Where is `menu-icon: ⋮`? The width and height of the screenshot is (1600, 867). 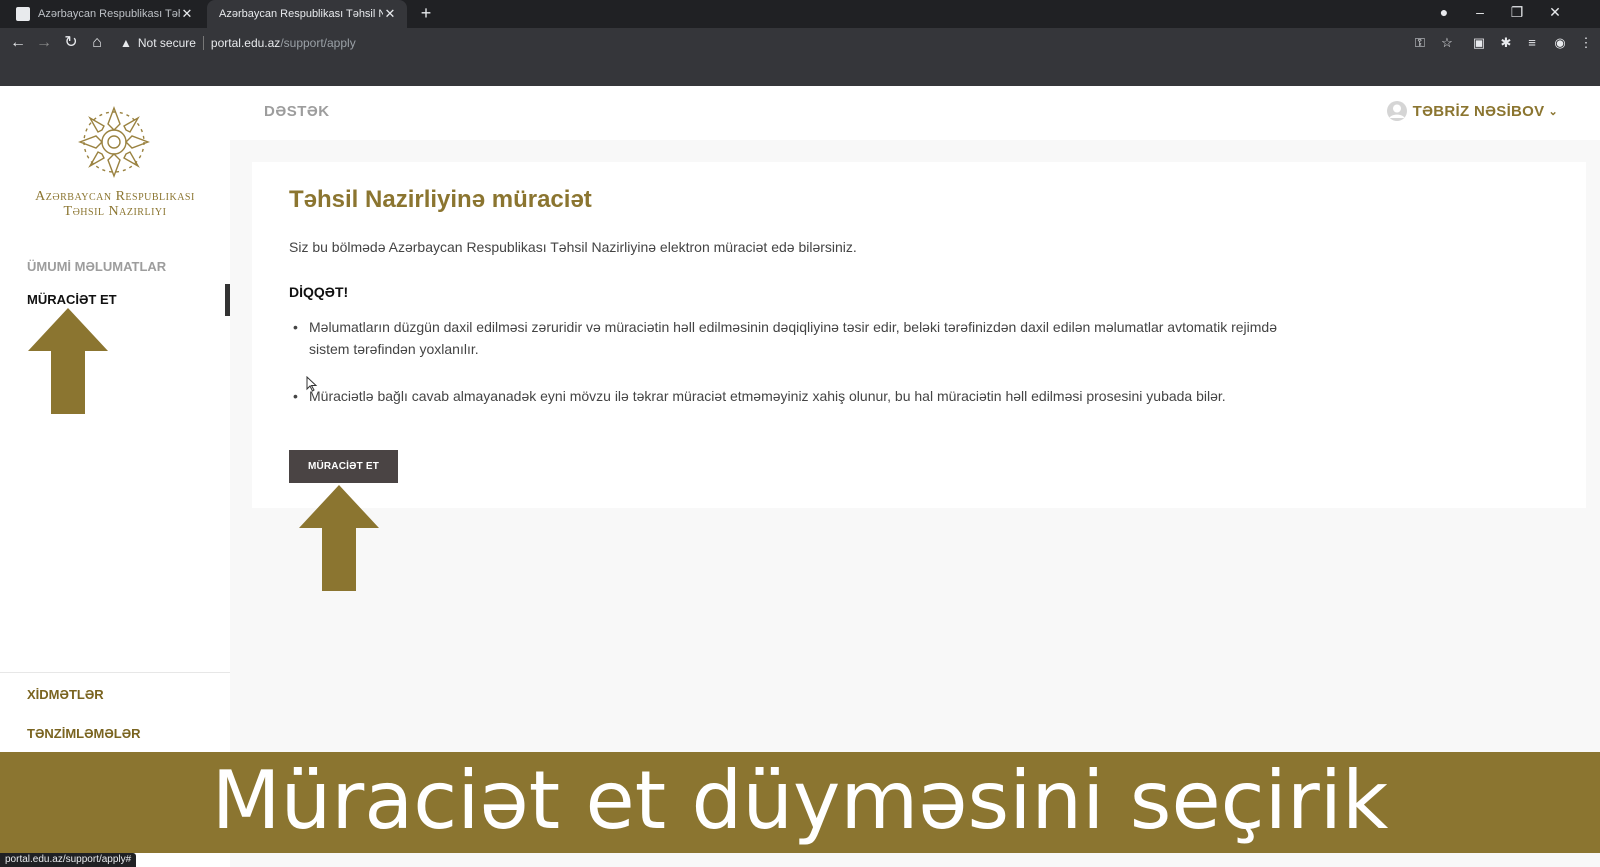
menu-icon: ⋮ is located at coordinates (1586, 43).